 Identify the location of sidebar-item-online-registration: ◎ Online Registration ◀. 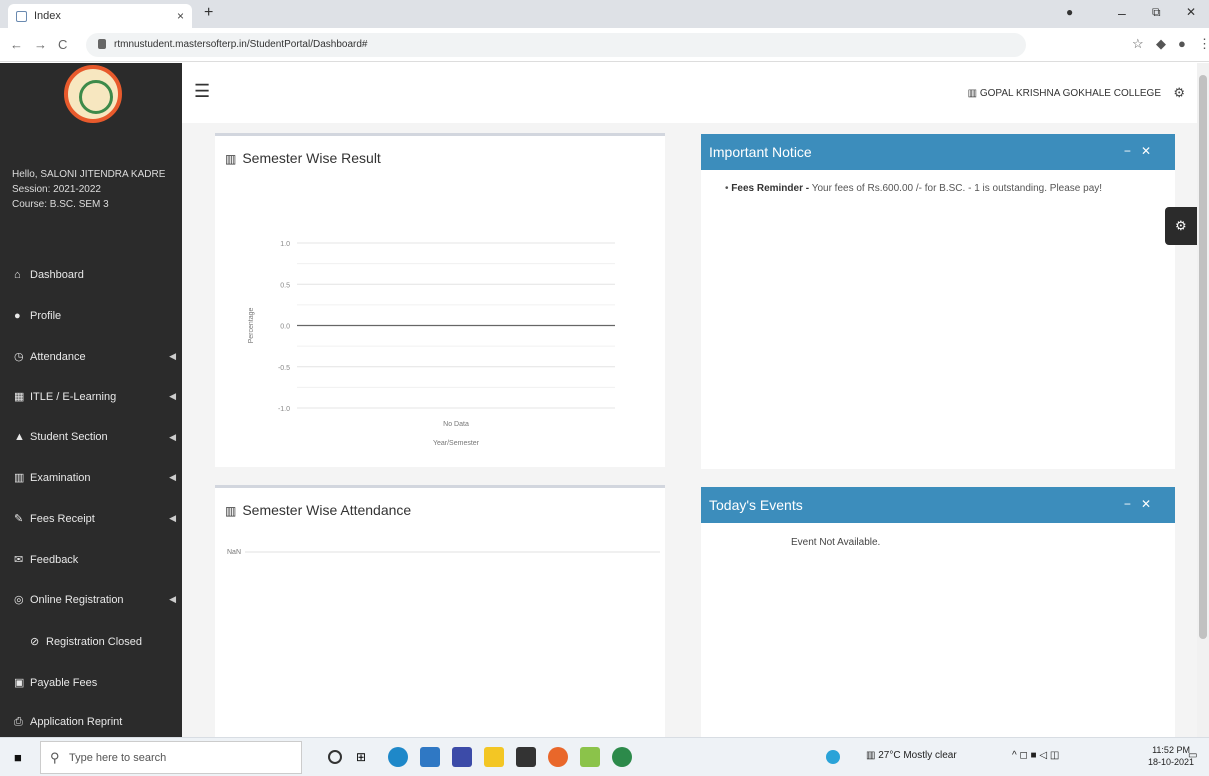
(91, 601).